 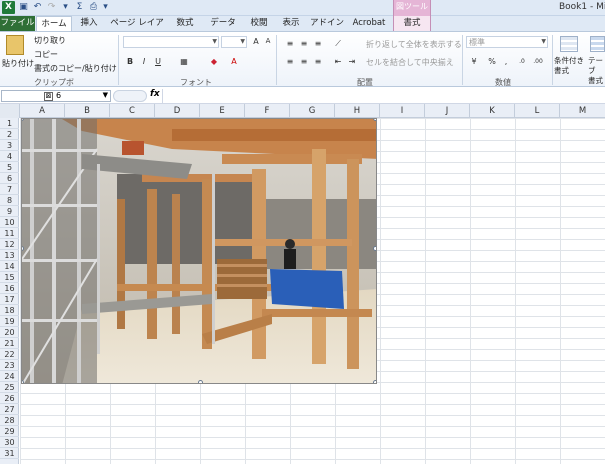 I want to click on row-header: 18, so click(x=9, y=310).